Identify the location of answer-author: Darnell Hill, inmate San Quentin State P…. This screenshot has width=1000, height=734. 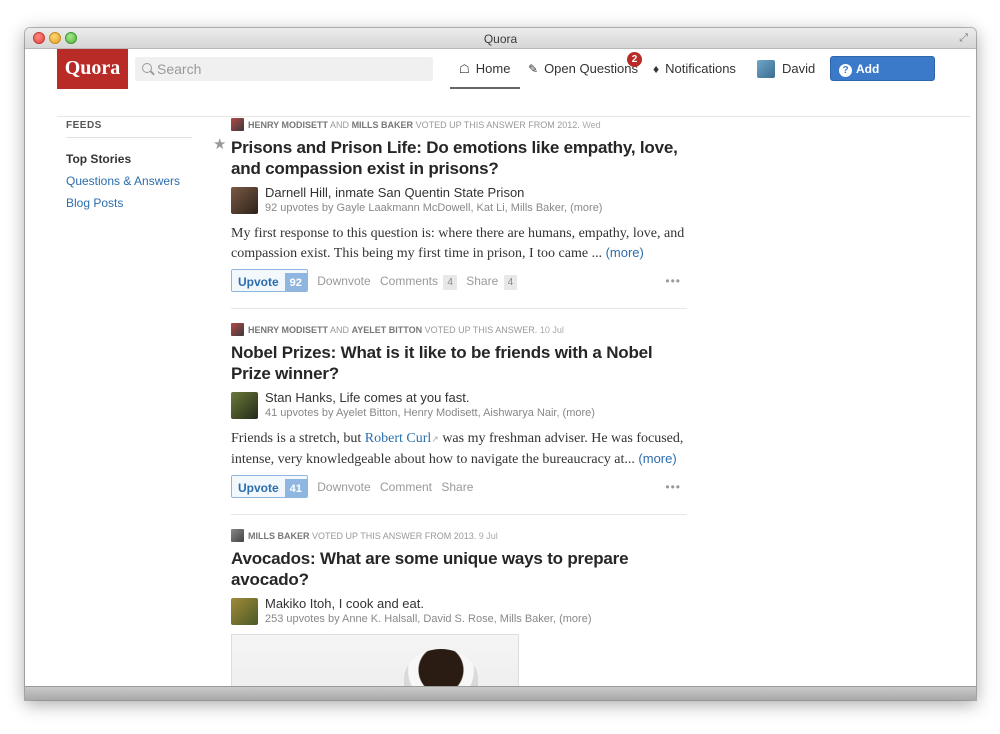
(459, 201).